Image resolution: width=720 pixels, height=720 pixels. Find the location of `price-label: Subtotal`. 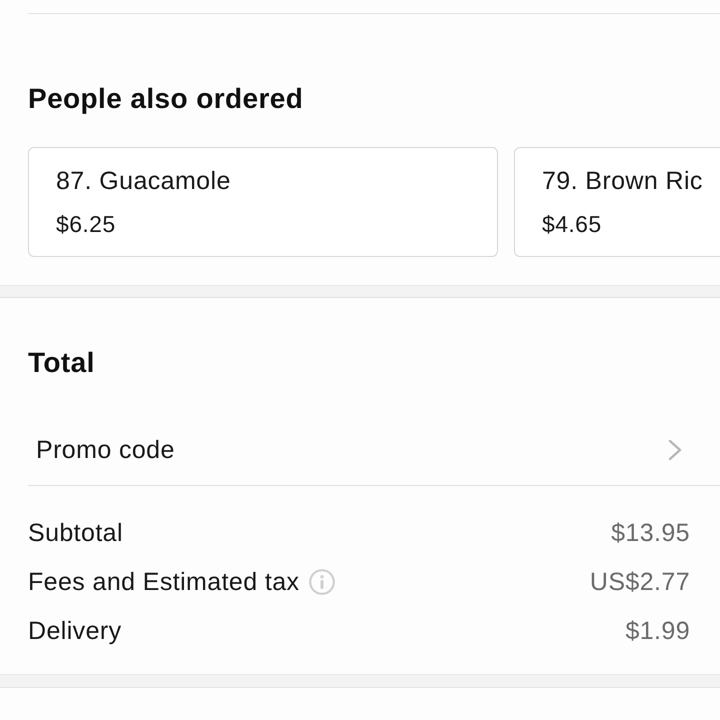

price-label: Subtotal is located at coordinates (75, 533).